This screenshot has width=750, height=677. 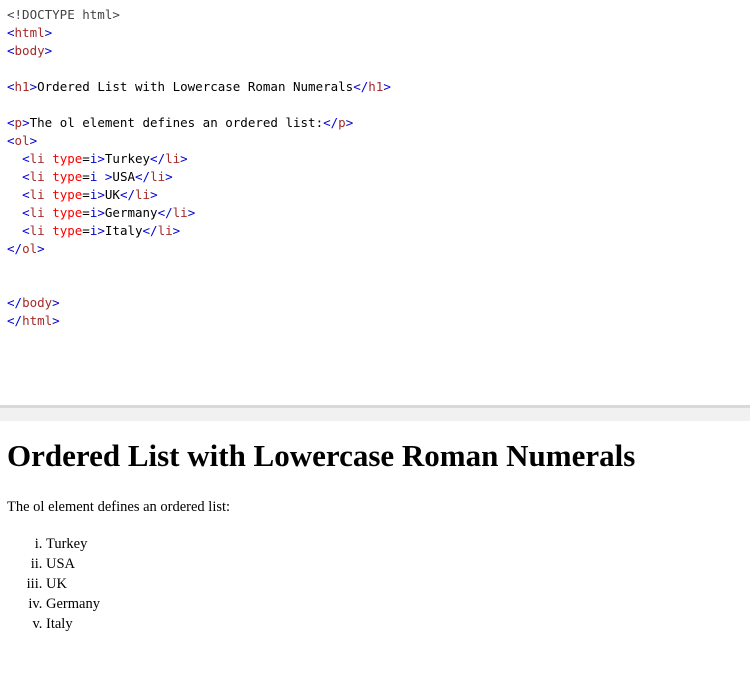 I want to click on list-item: UK, so click(x=73, y=584).